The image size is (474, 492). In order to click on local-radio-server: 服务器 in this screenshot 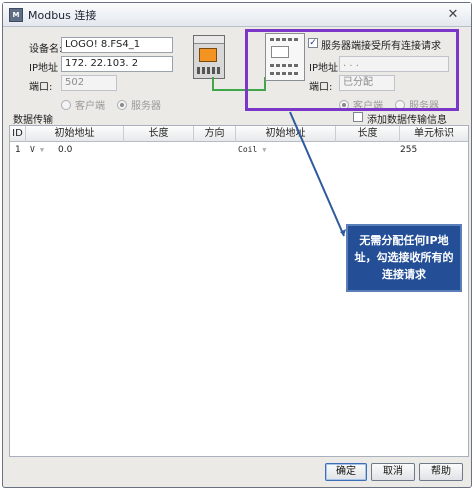, I will do `click(139, 104)`.